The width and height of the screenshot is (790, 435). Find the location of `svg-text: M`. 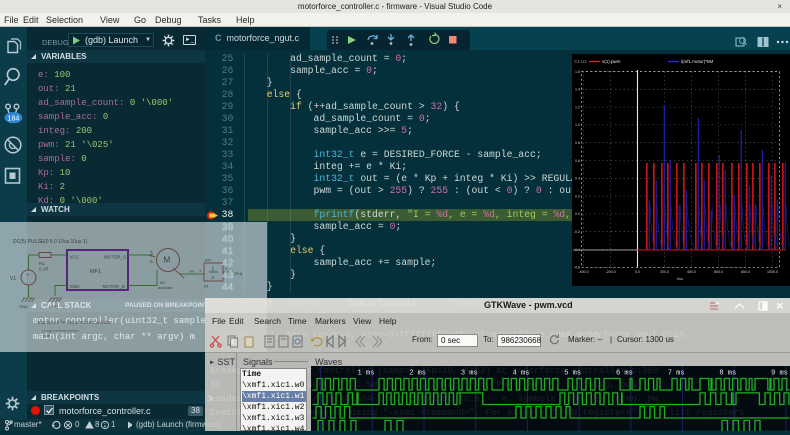

svg-text: M is located at coordinates (167, 260).